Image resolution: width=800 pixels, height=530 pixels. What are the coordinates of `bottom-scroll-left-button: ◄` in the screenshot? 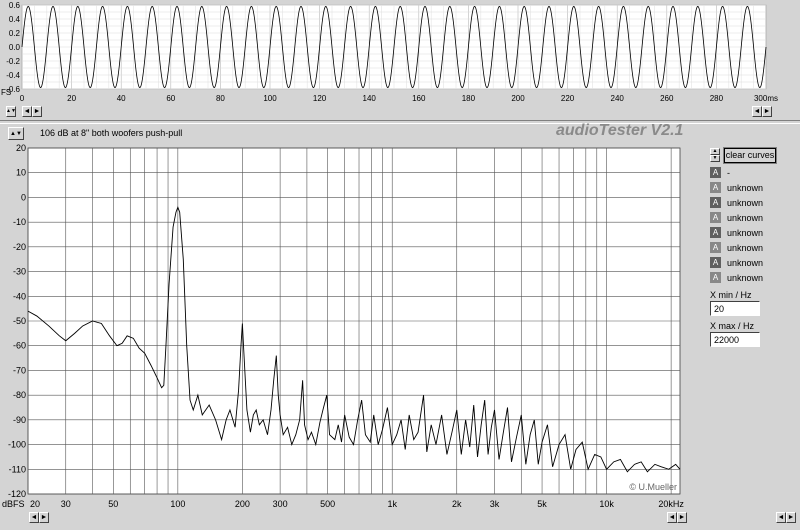 It's located at (34, 517).